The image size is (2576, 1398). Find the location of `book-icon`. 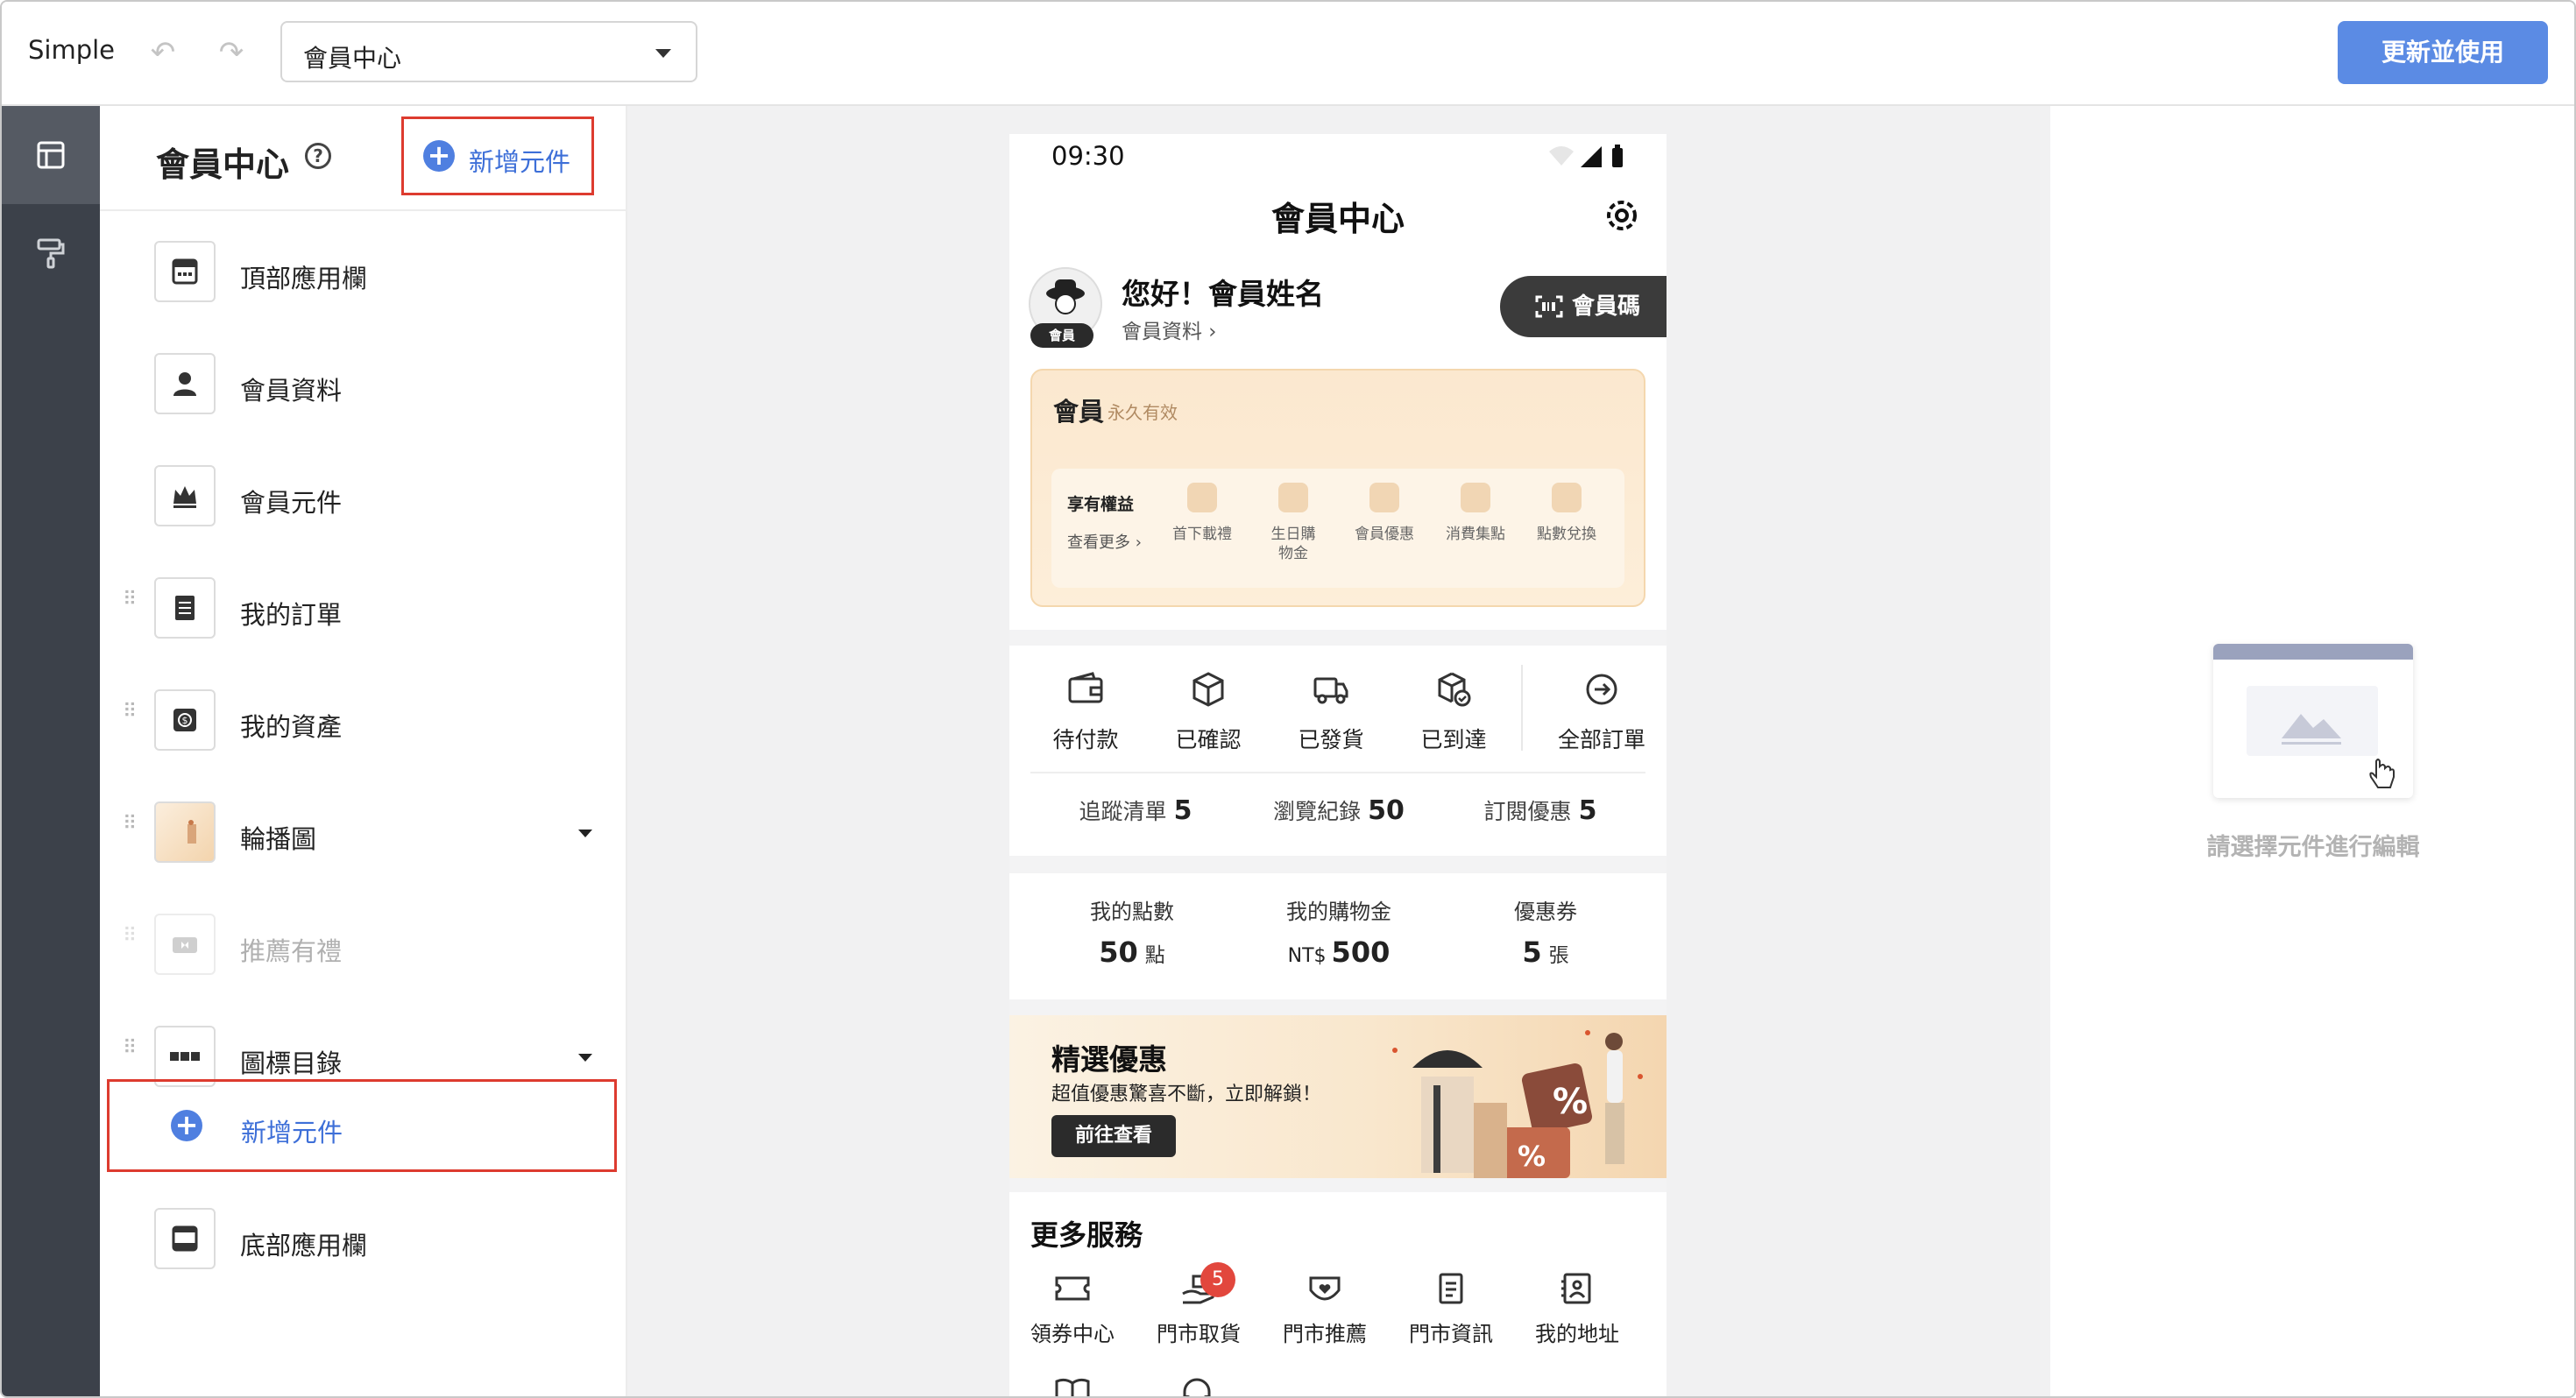

book-icon is located at coordinates (1072, 1387).